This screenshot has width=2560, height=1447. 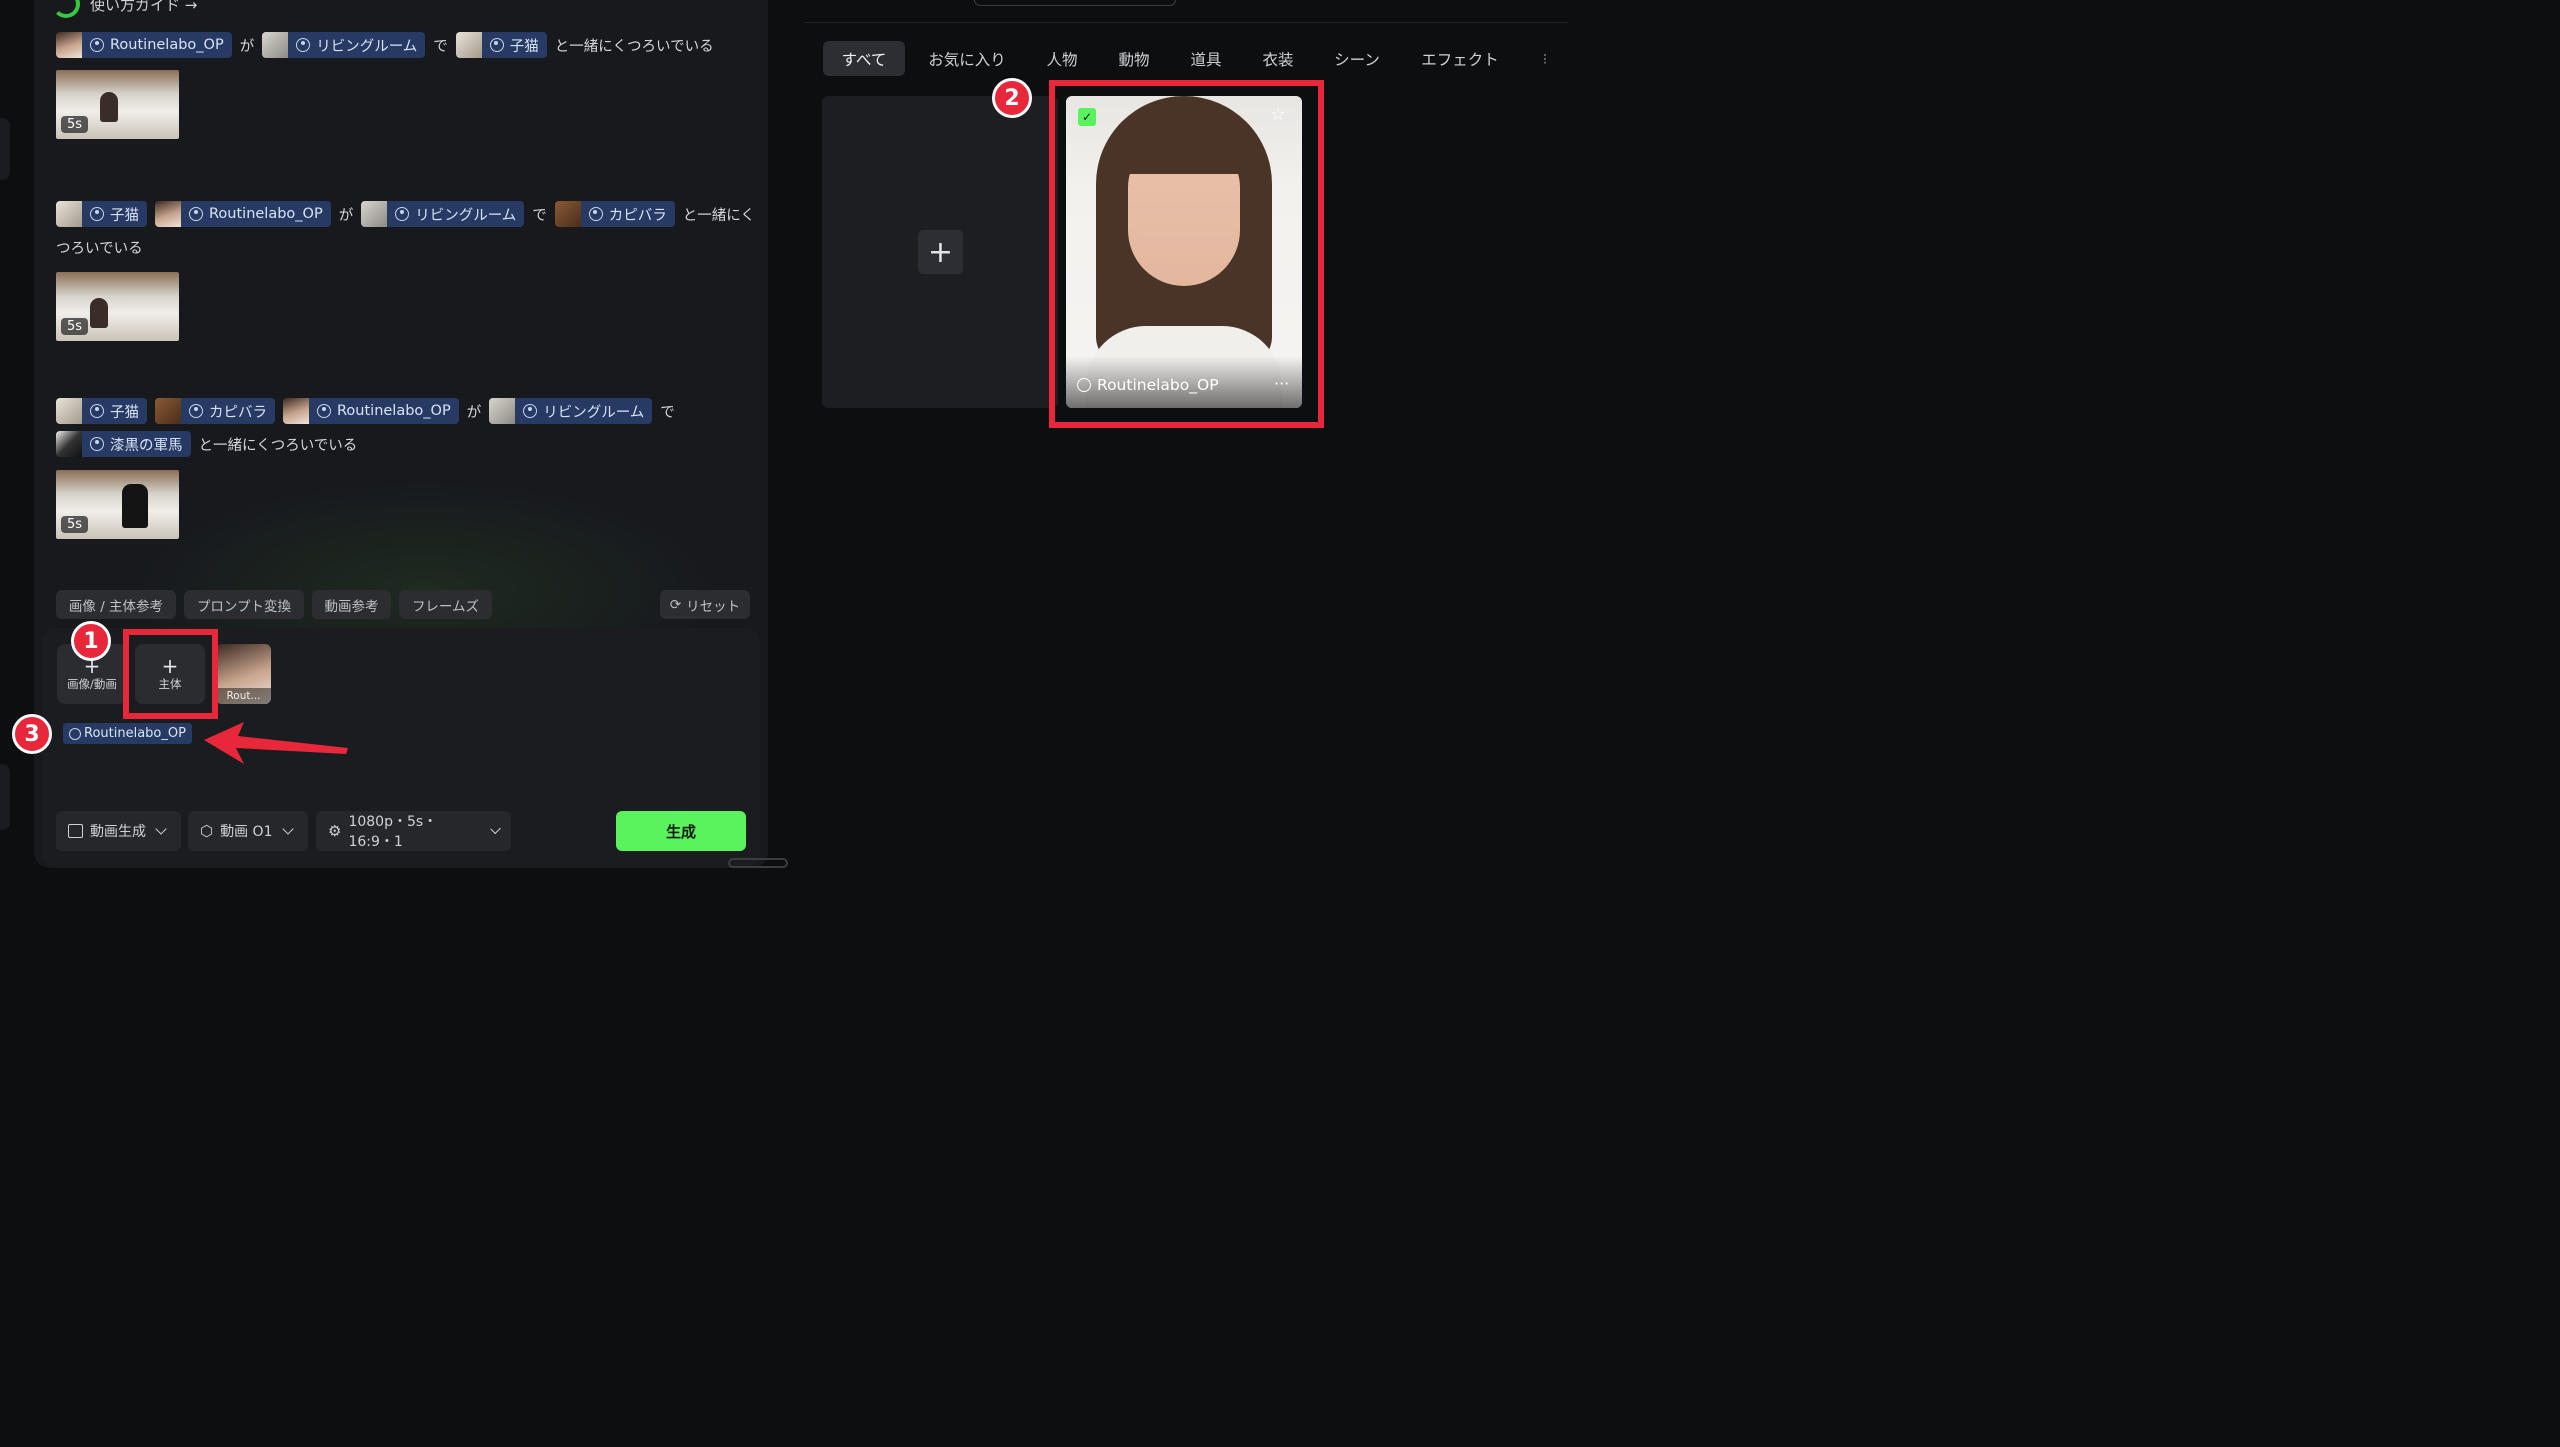 What do you see at coordinates (5, 797) in the screenshot?
I see `rail-tab-bottom` at bounding box center [5, 797].